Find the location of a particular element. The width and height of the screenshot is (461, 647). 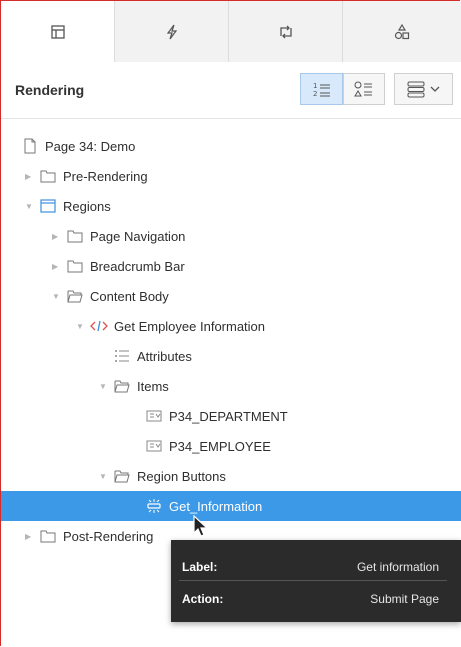

tree-node-page: Page 34: Demo is located at coordinates (231, 146).